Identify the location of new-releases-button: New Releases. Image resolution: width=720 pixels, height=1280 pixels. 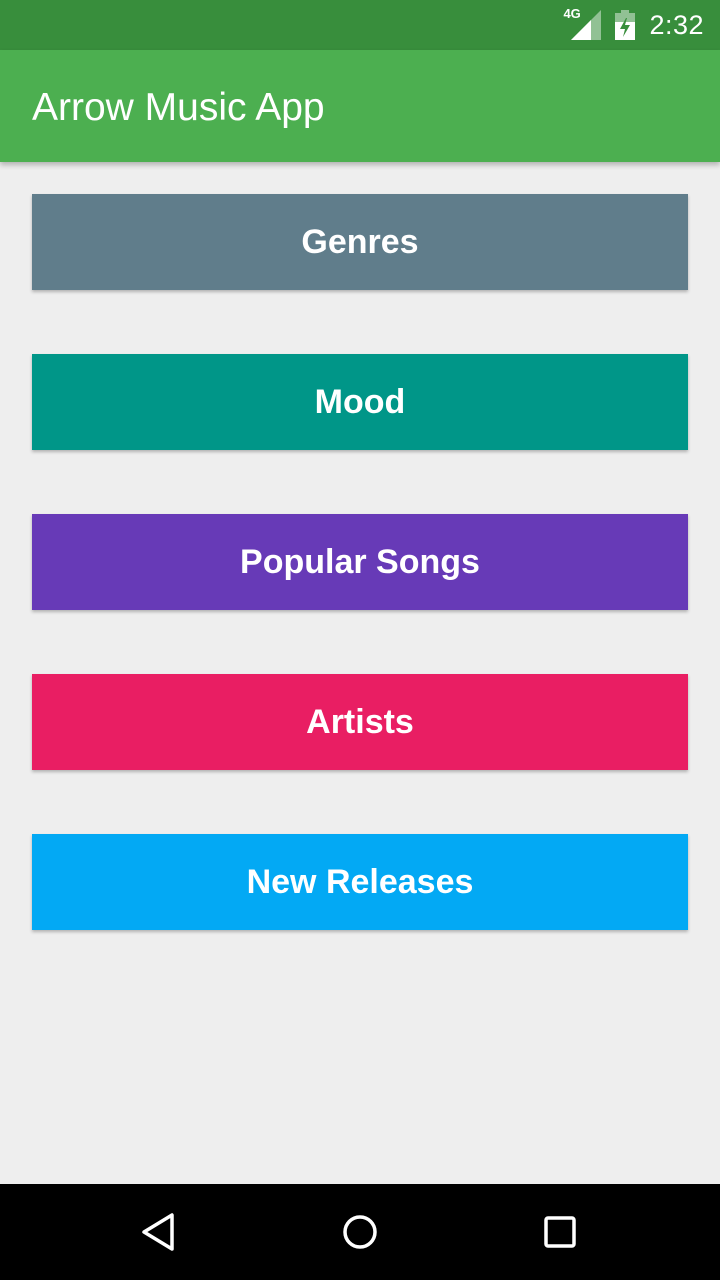
(360, 882).